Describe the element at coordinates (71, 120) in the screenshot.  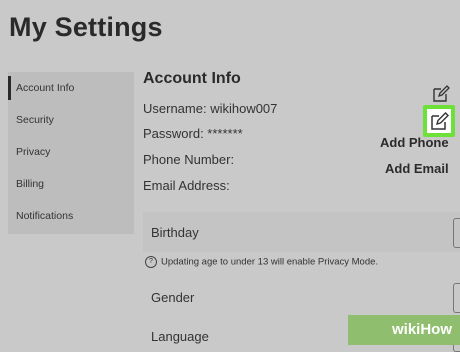
I see `sidebar-item-security: Security` at that location.